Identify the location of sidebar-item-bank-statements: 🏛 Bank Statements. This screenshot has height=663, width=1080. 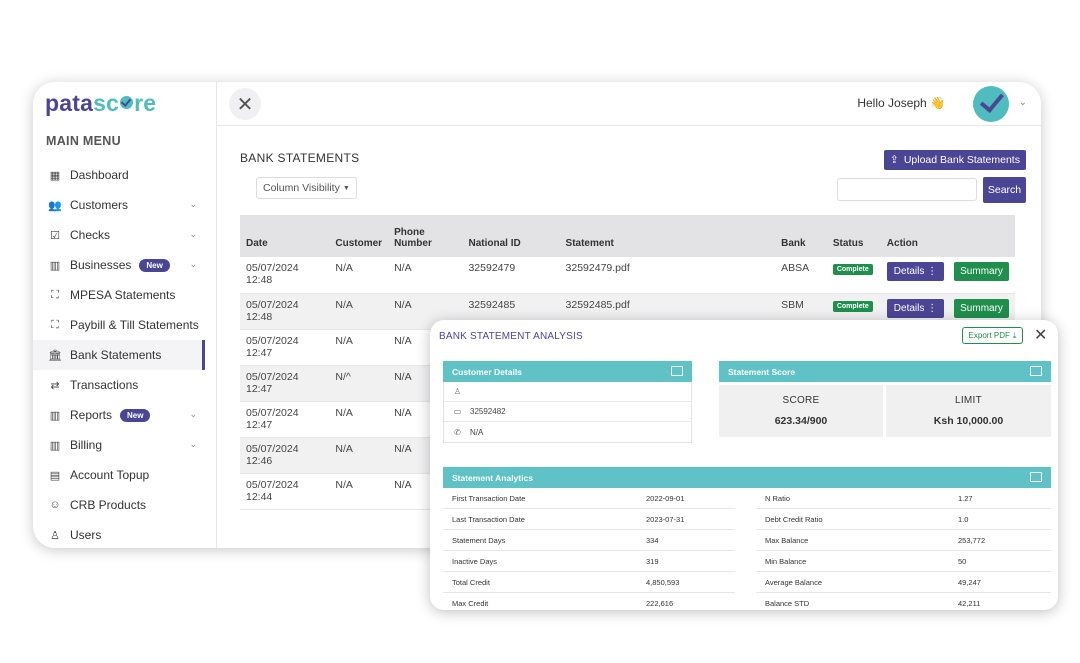
(119, 355).